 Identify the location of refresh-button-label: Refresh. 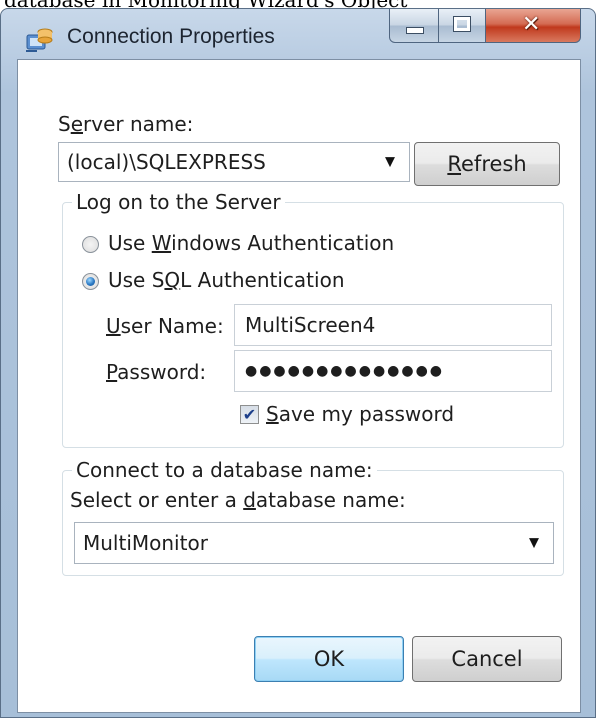
(487, 164).